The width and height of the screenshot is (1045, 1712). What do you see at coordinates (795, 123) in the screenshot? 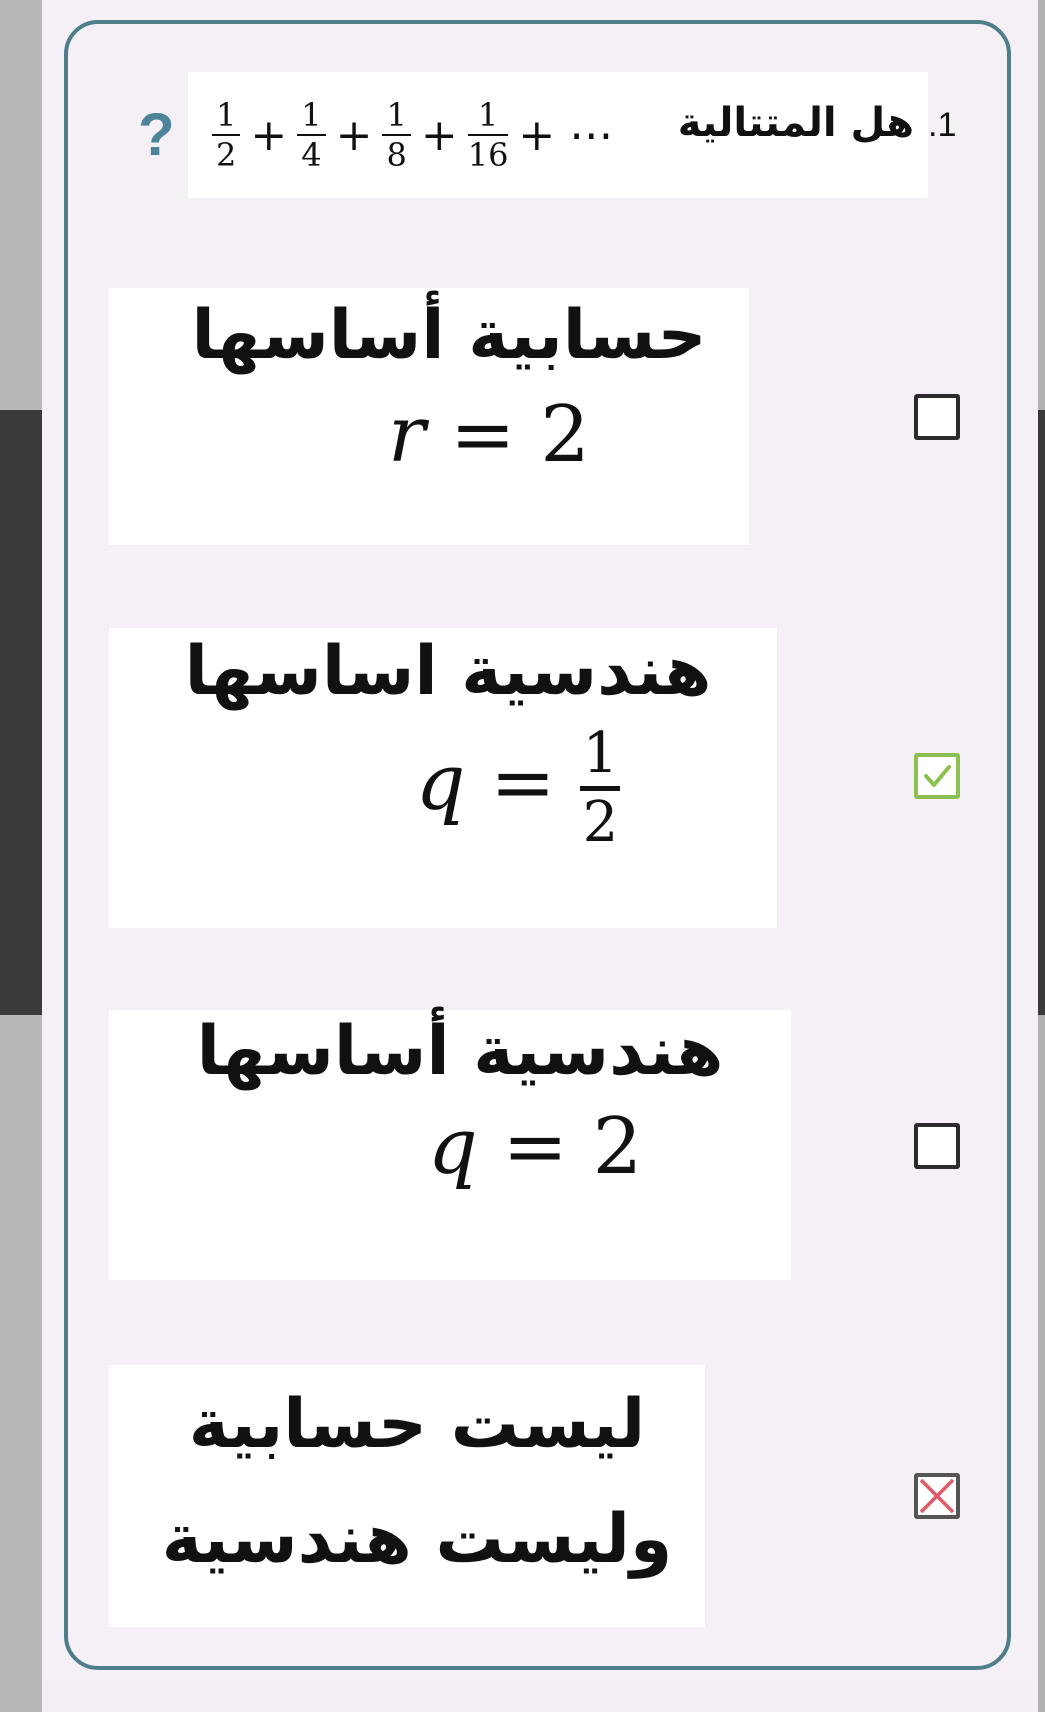
I see `question-text: هل المتتالية` at bounding box center [795, 123].